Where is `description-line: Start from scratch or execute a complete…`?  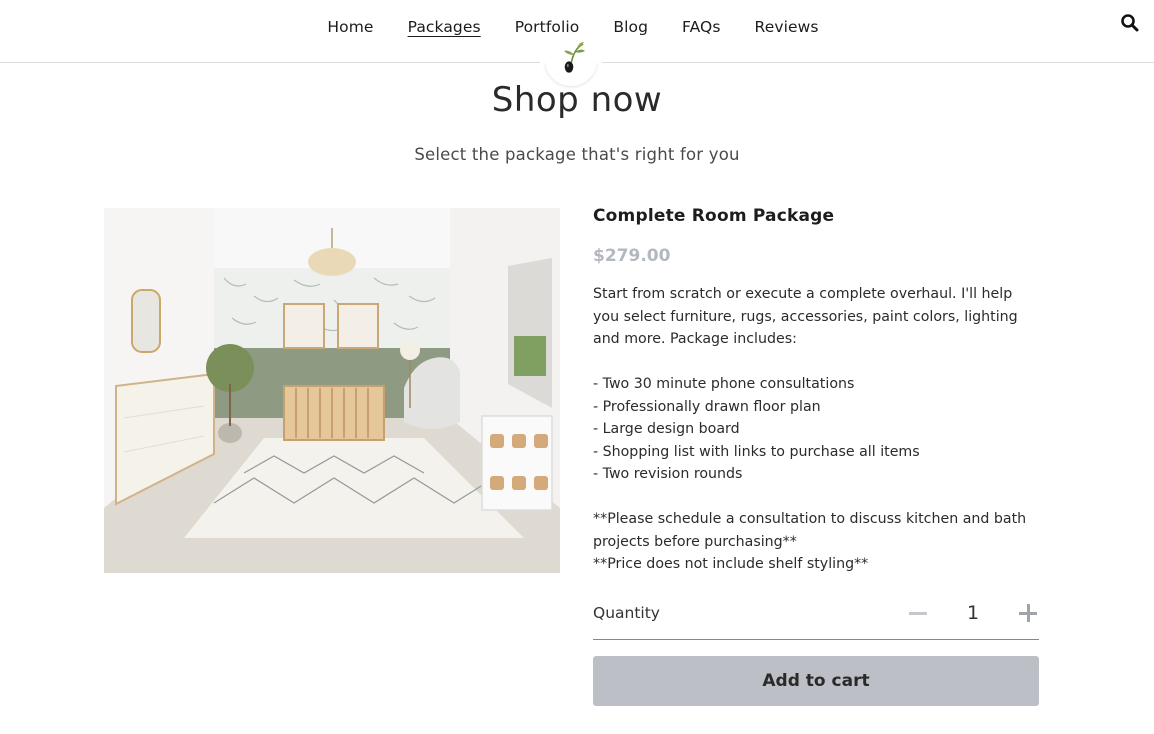 description-line: Start from scratch or execute a complete… is located at coordinates (805, 316).